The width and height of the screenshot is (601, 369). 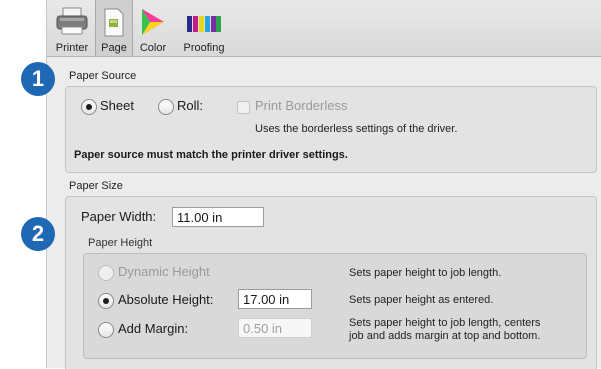 What do you see at coordinates (72, 48) in the screenshot?
I see `toolbar-label-printer: Printer` at bounding box center [72, 48].